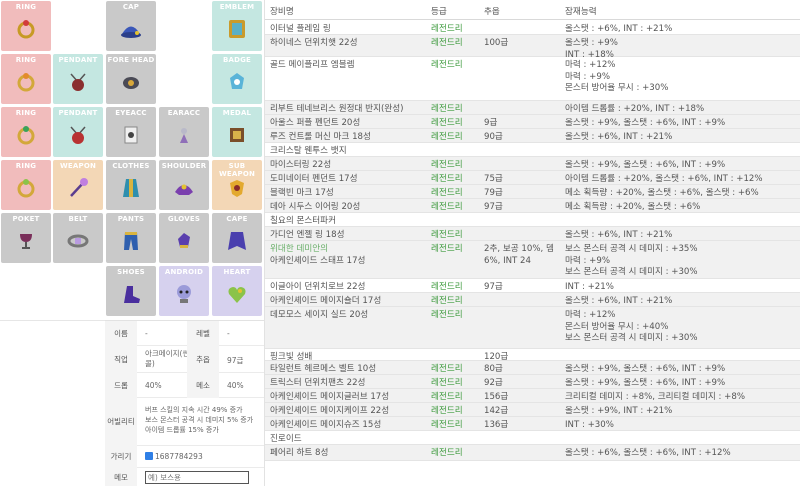 This screenshot has height=486, width=800. I want to click on slot-shoulder: SHOULDER, so click(184, 185).